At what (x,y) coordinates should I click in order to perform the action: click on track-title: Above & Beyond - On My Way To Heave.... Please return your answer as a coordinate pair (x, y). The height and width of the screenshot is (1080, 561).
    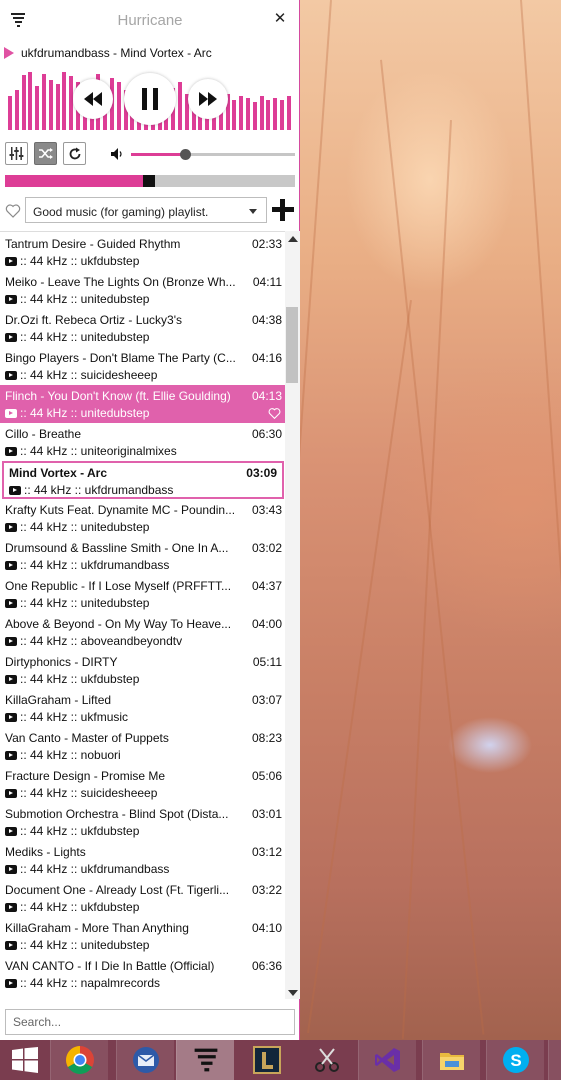
    Looking at the image, I should click on (118, 624).